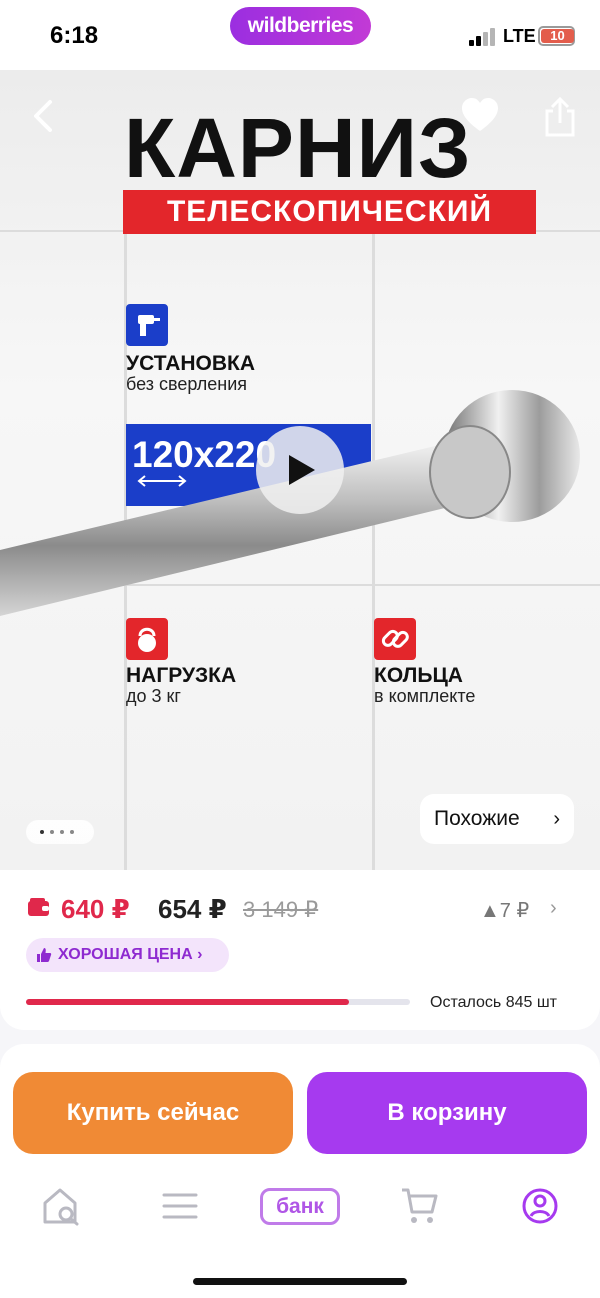 This screenshot has width=600, height=1298. What do you see at coordinates (300, 1206) in the screenshot?
I see `nav-bank: банк` at bounding box center [300, 1206].